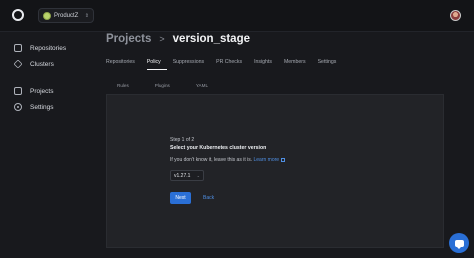 The image size is (474, 258). Describe the element at coordinates (198, 175) in the screenshot. I see `chevron-down-icon: ⌄` at that location.